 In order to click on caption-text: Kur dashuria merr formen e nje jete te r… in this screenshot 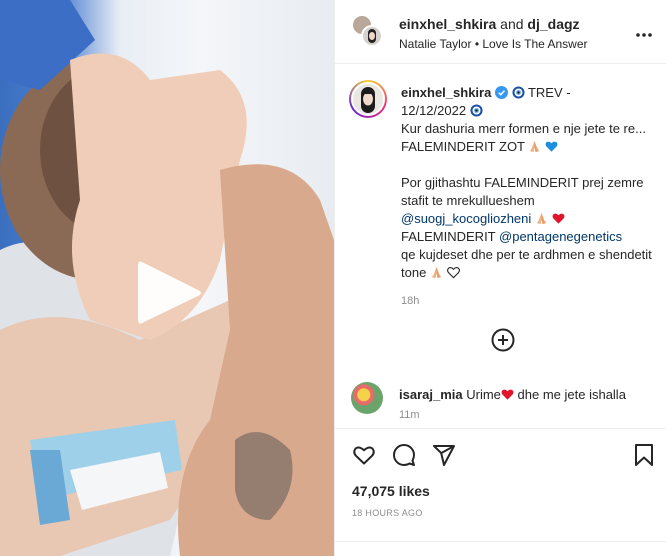, I will do `click(523, 137)`.